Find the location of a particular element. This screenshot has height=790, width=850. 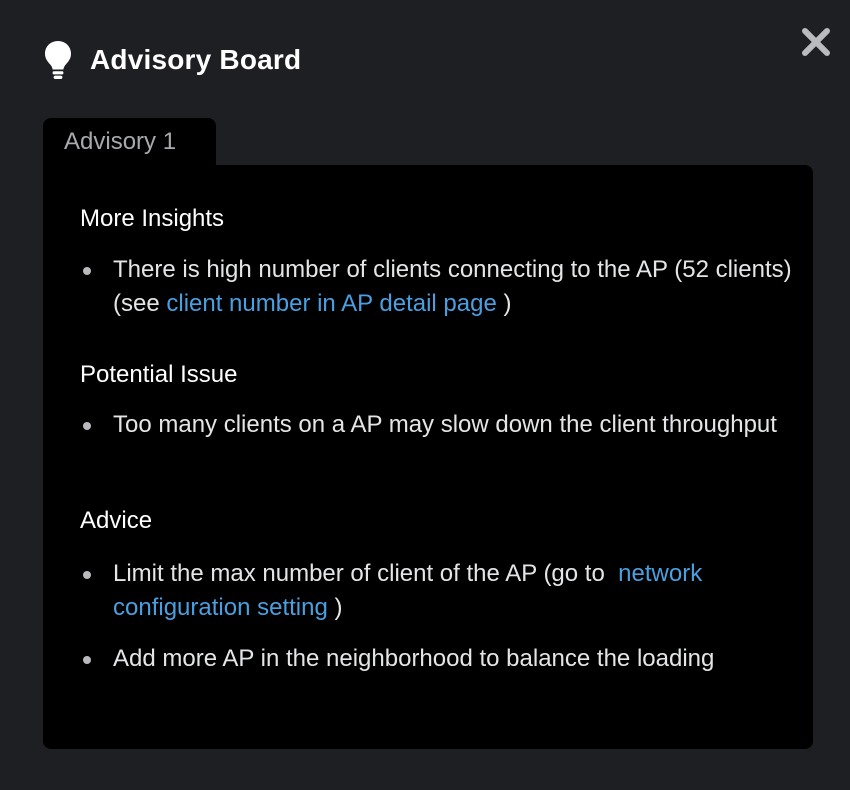

section-title-advice: Advice is located at coordinates (116, 520).